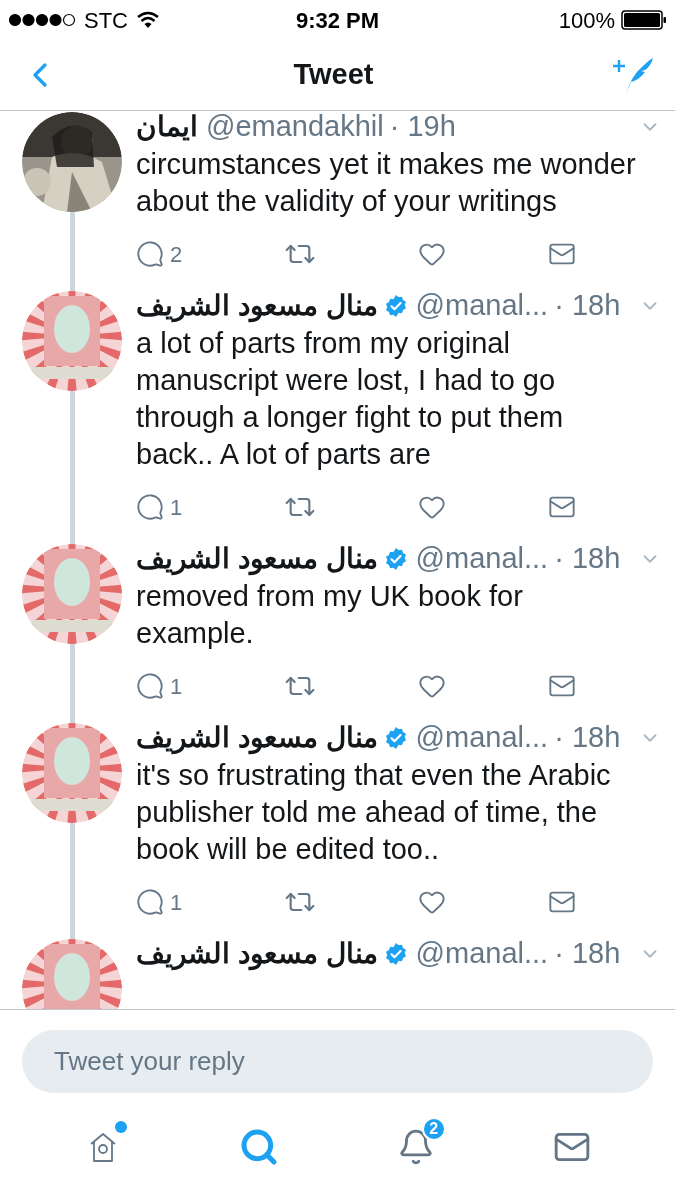 Image resolution: width=675 pixels, height=1200 pixels. I want to click on battery-icon, so click(644, 20).